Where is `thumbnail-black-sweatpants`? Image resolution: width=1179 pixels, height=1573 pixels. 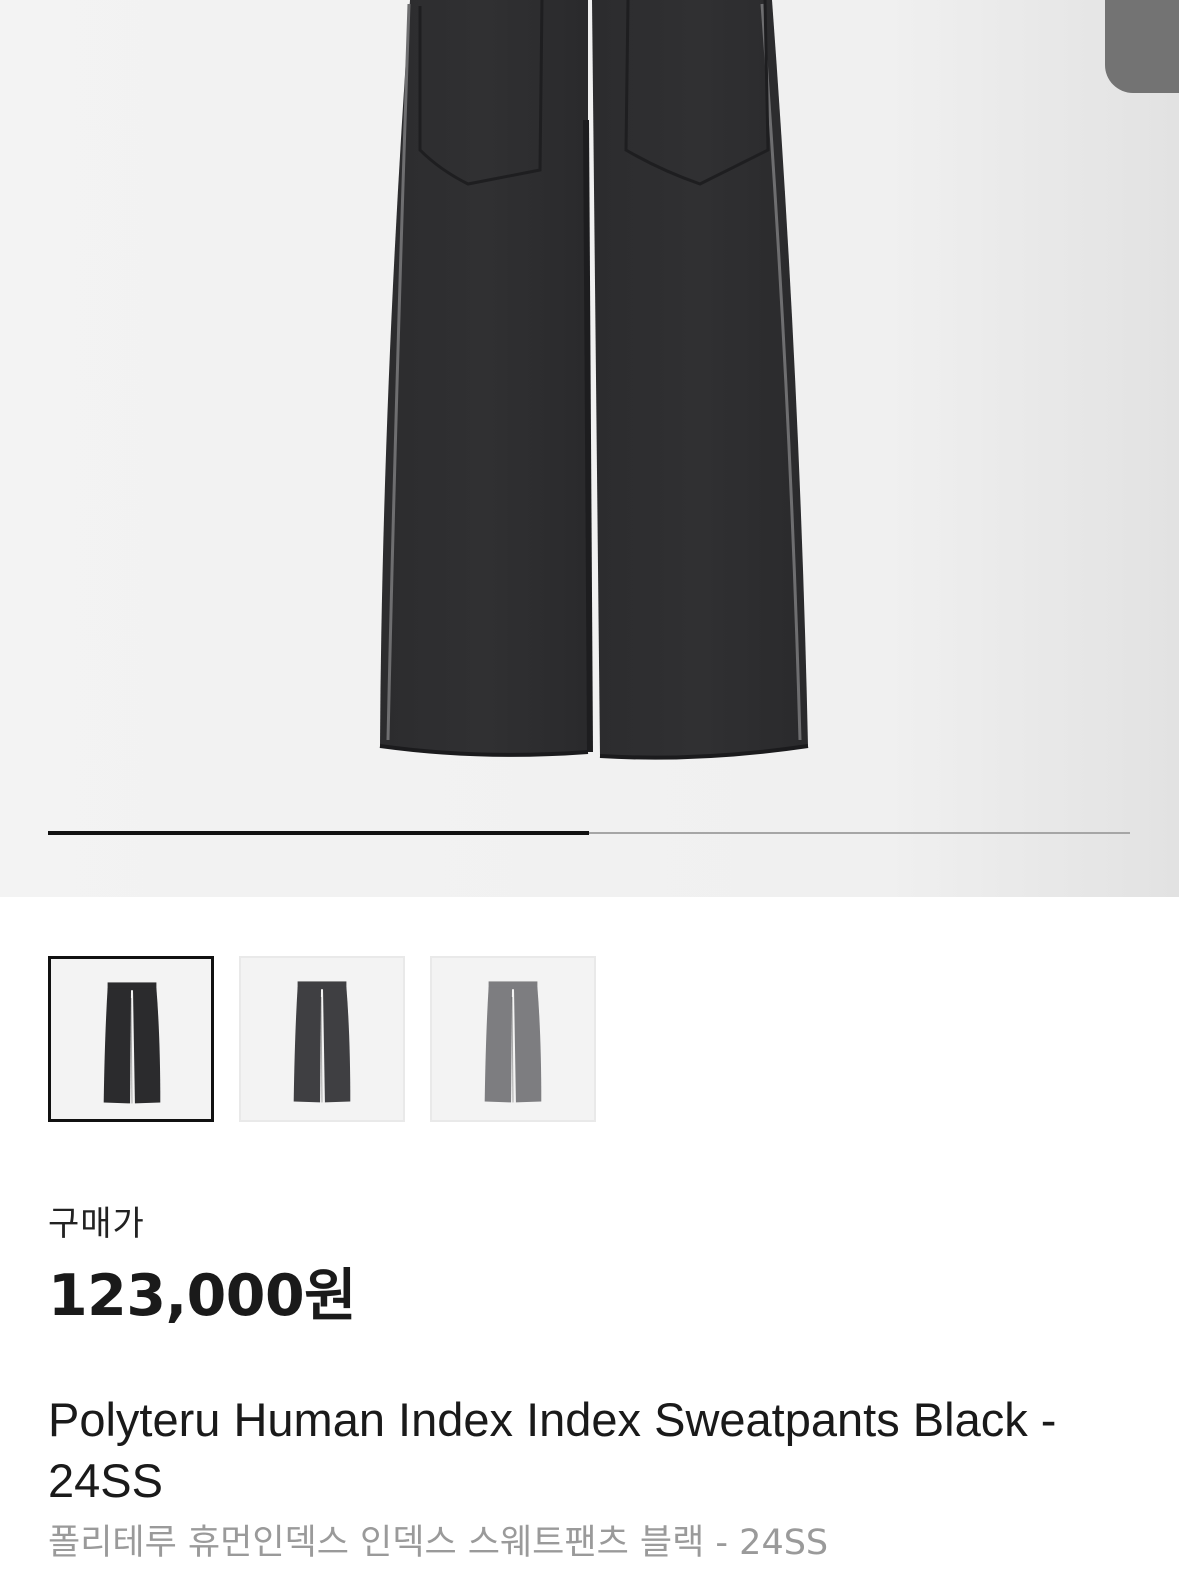
thumbnail-black-sweatpants is located at coordinates (131, 1039).